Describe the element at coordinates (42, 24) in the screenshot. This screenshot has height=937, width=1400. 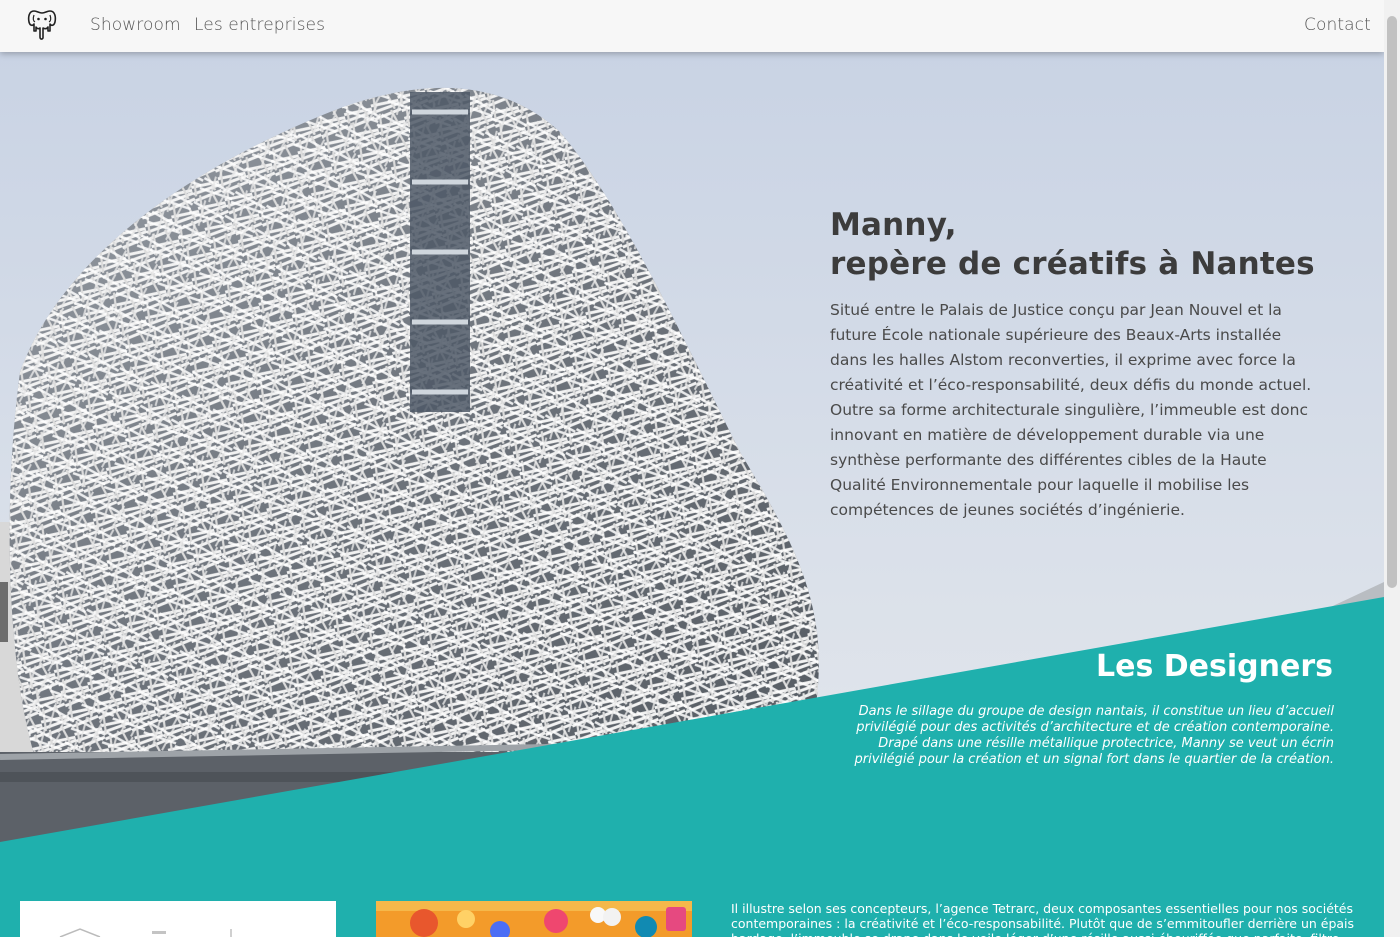
I see `elephant-logo-icon` at that location.